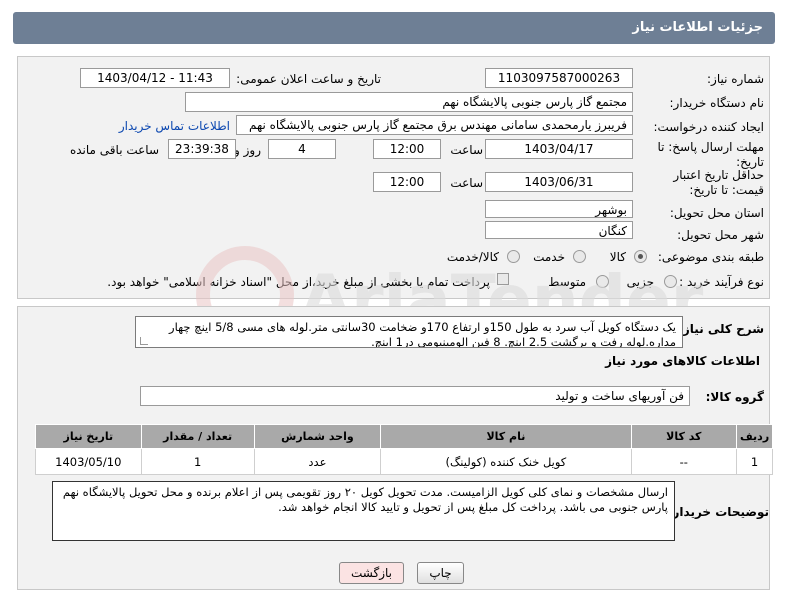  What do you see at coordinates (472, 257) in the screenshot?
I see `category-option-goods-service: کالا/خدمت` at bounding box center [472, 257].